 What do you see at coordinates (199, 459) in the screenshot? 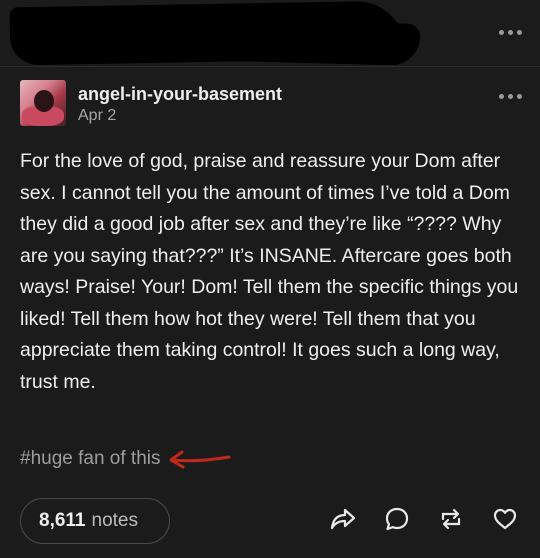
I see `red-arrow-annotation-icon` at bounding box center [199, 459].